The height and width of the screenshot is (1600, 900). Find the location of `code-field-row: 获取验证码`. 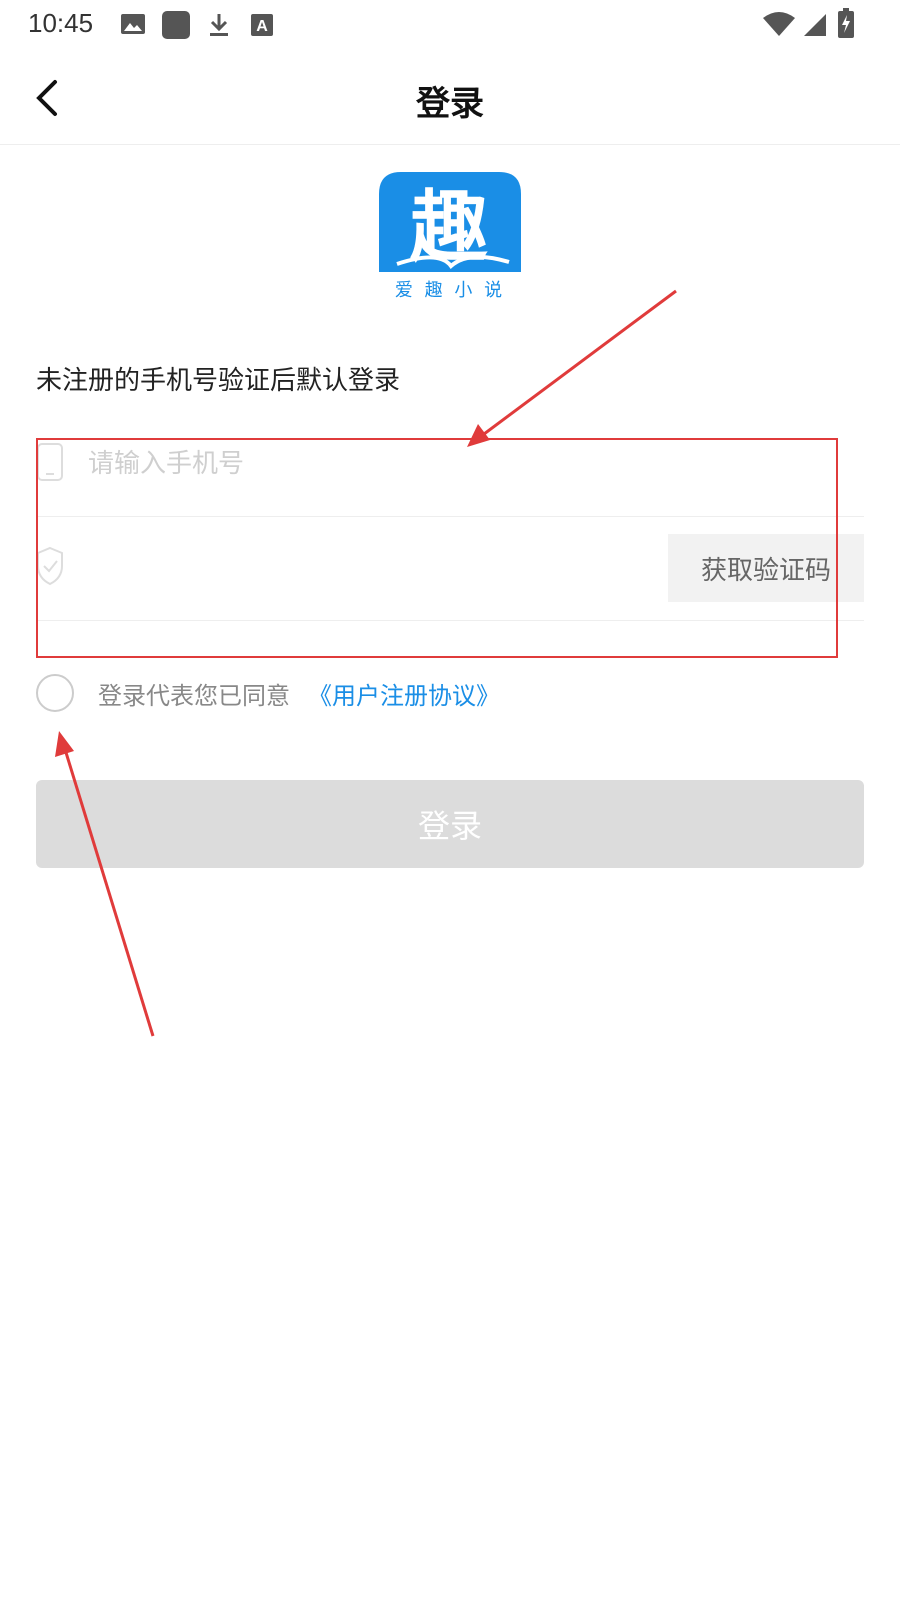

code-field-row: 获取验证码 is located at coordinates (450, 568).